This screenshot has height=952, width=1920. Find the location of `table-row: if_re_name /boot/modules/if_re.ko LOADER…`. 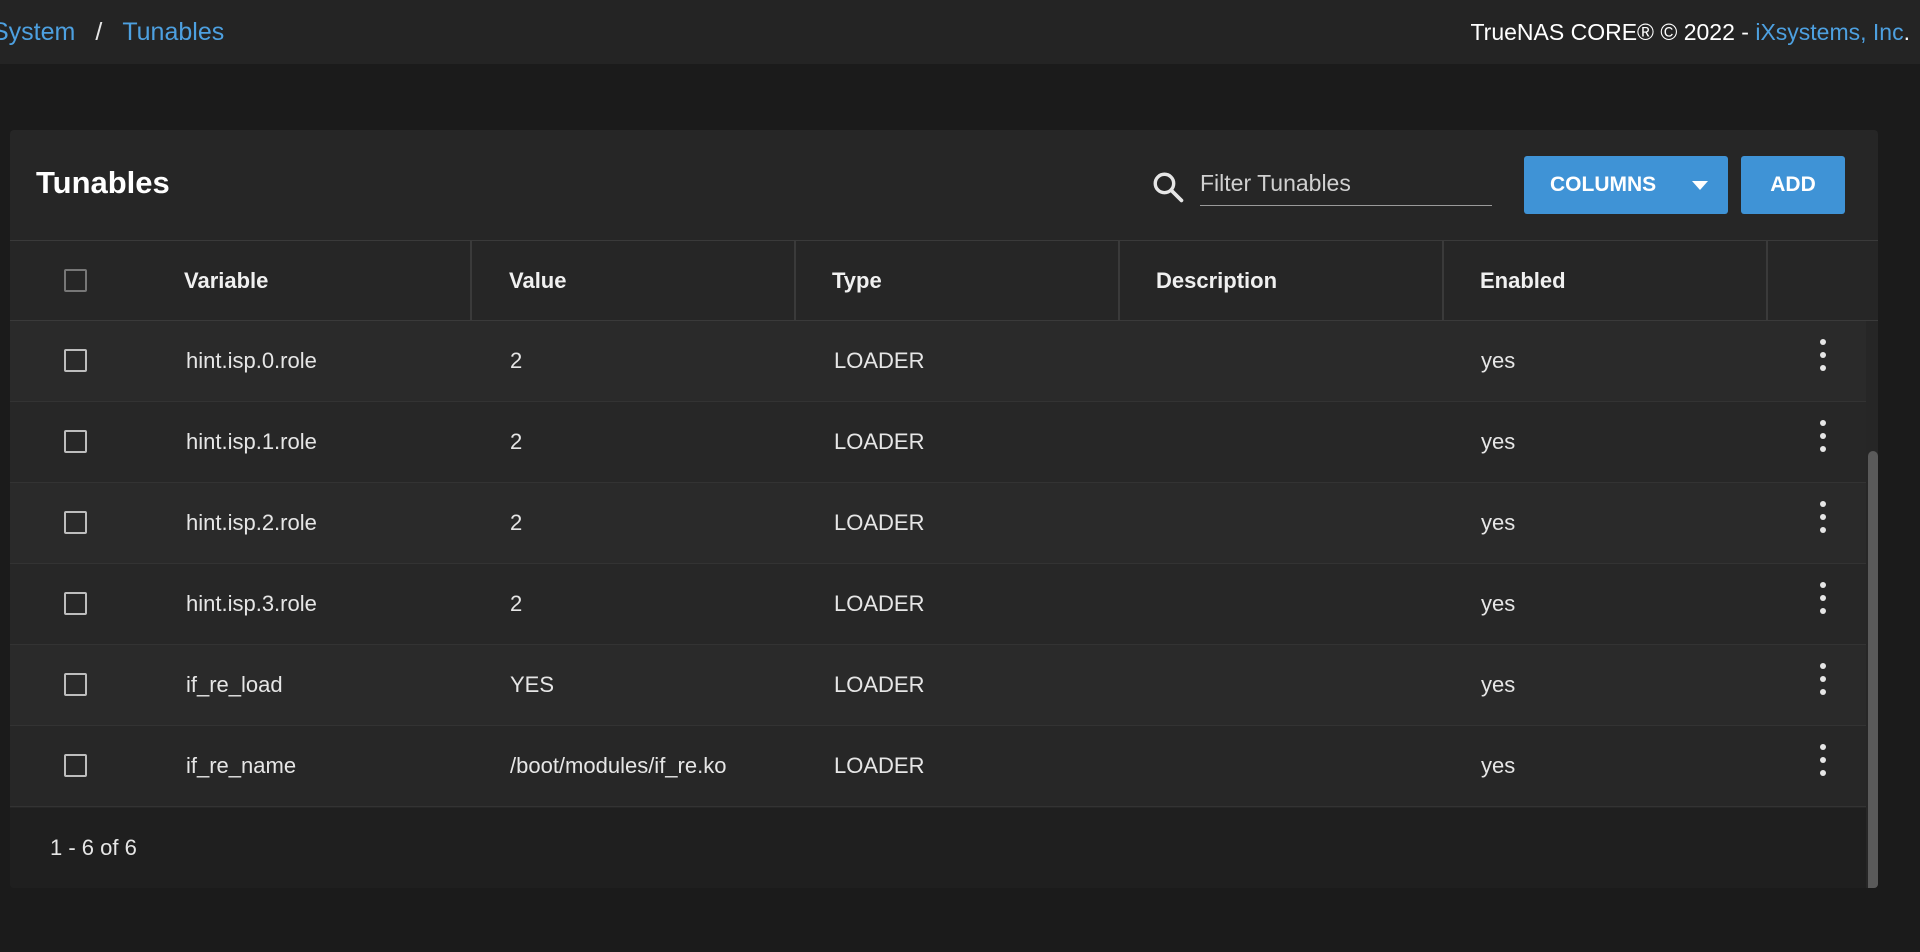

table-row: if_re_name /boot/modules/if_re.ko LOADER… is located at coordinates (938, 766).